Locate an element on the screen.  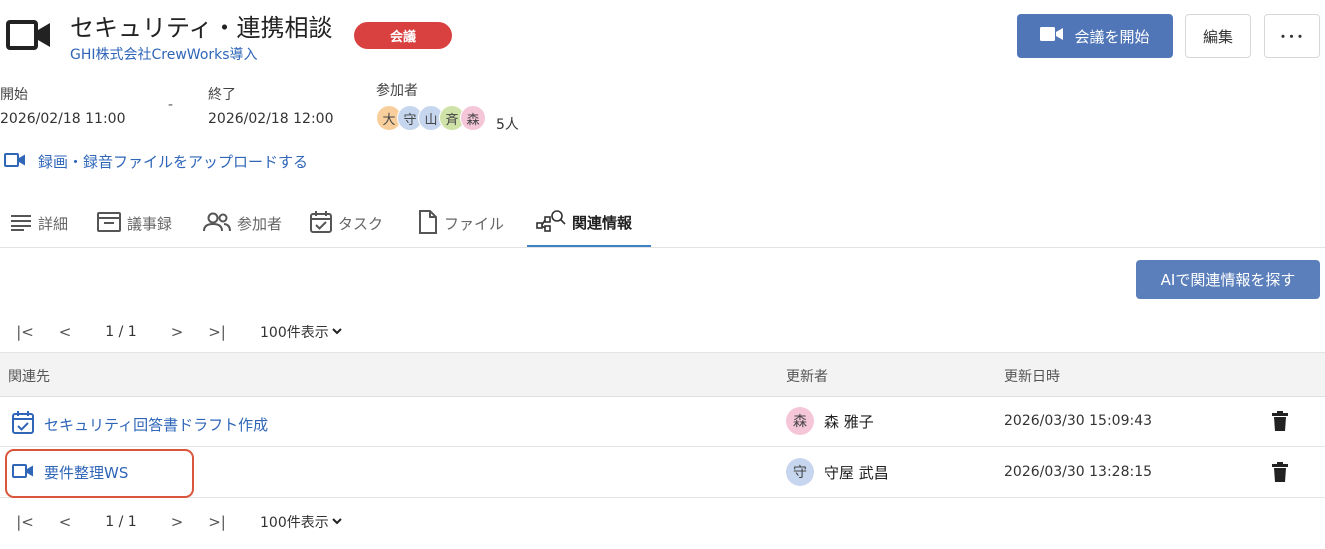
pagination-top: |< < 1 / 1 > >| 100件表示 is located at coordinates (175, 332).